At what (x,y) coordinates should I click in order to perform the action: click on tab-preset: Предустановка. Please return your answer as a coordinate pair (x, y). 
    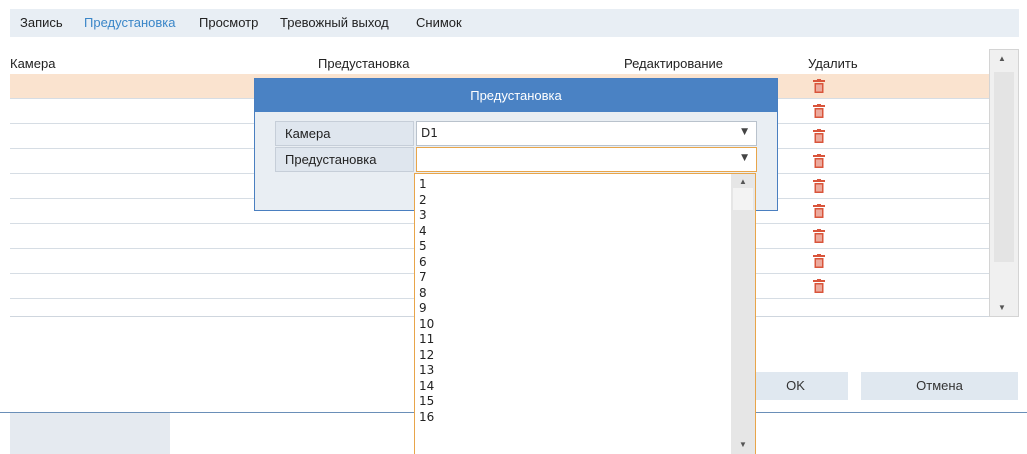
    Looking at the image, I should click on (130, 22).